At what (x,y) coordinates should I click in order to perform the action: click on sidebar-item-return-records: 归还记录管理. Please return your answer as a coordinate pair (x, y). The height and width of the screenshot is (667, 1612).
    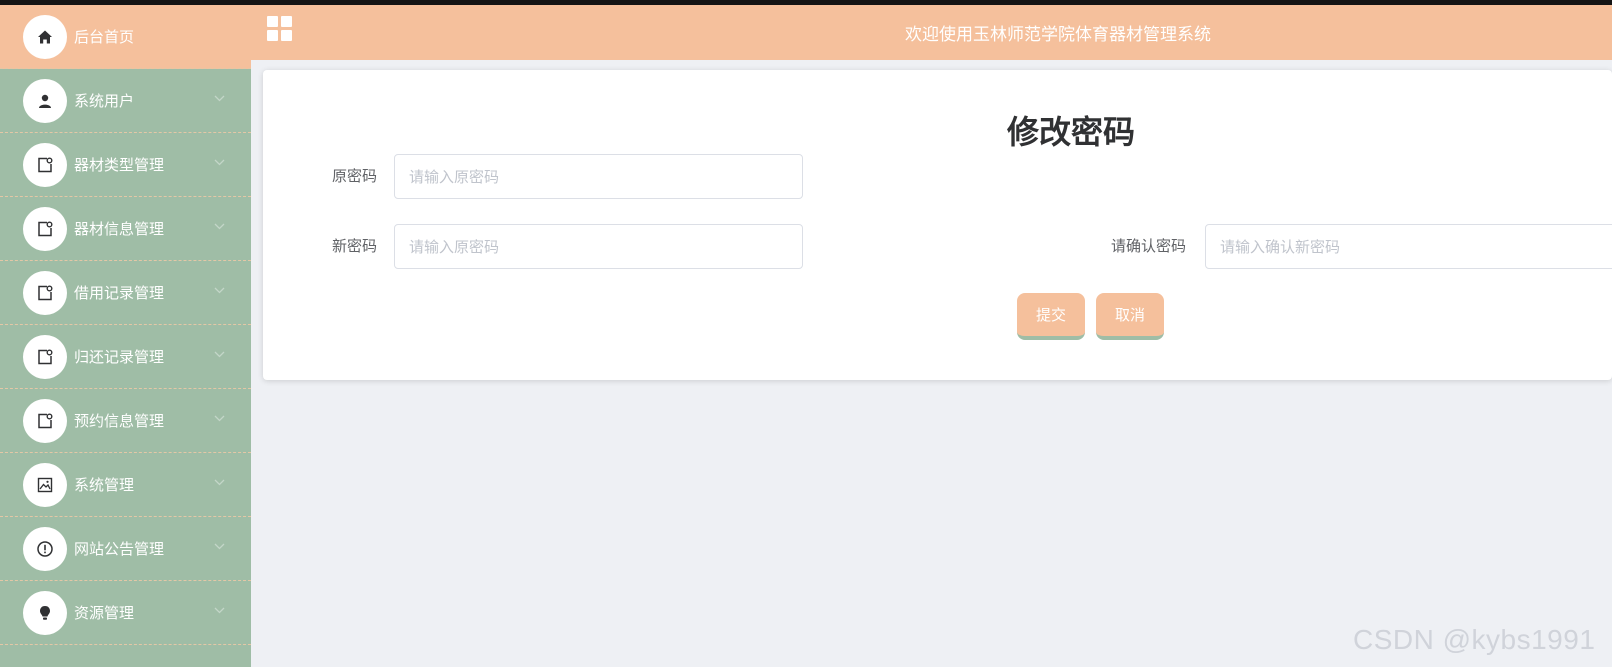
    Looking at the image, I should click on (125, 357).